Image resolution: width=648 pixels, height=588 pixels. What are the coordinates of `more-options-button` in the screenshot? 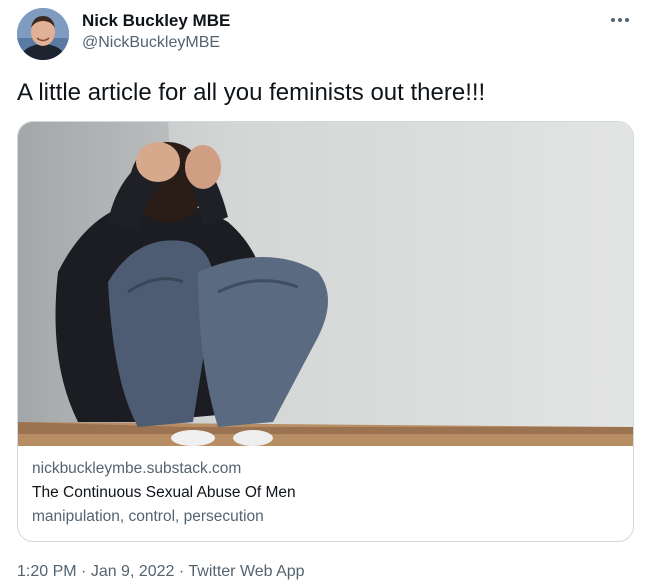 It's located at (620, 20).